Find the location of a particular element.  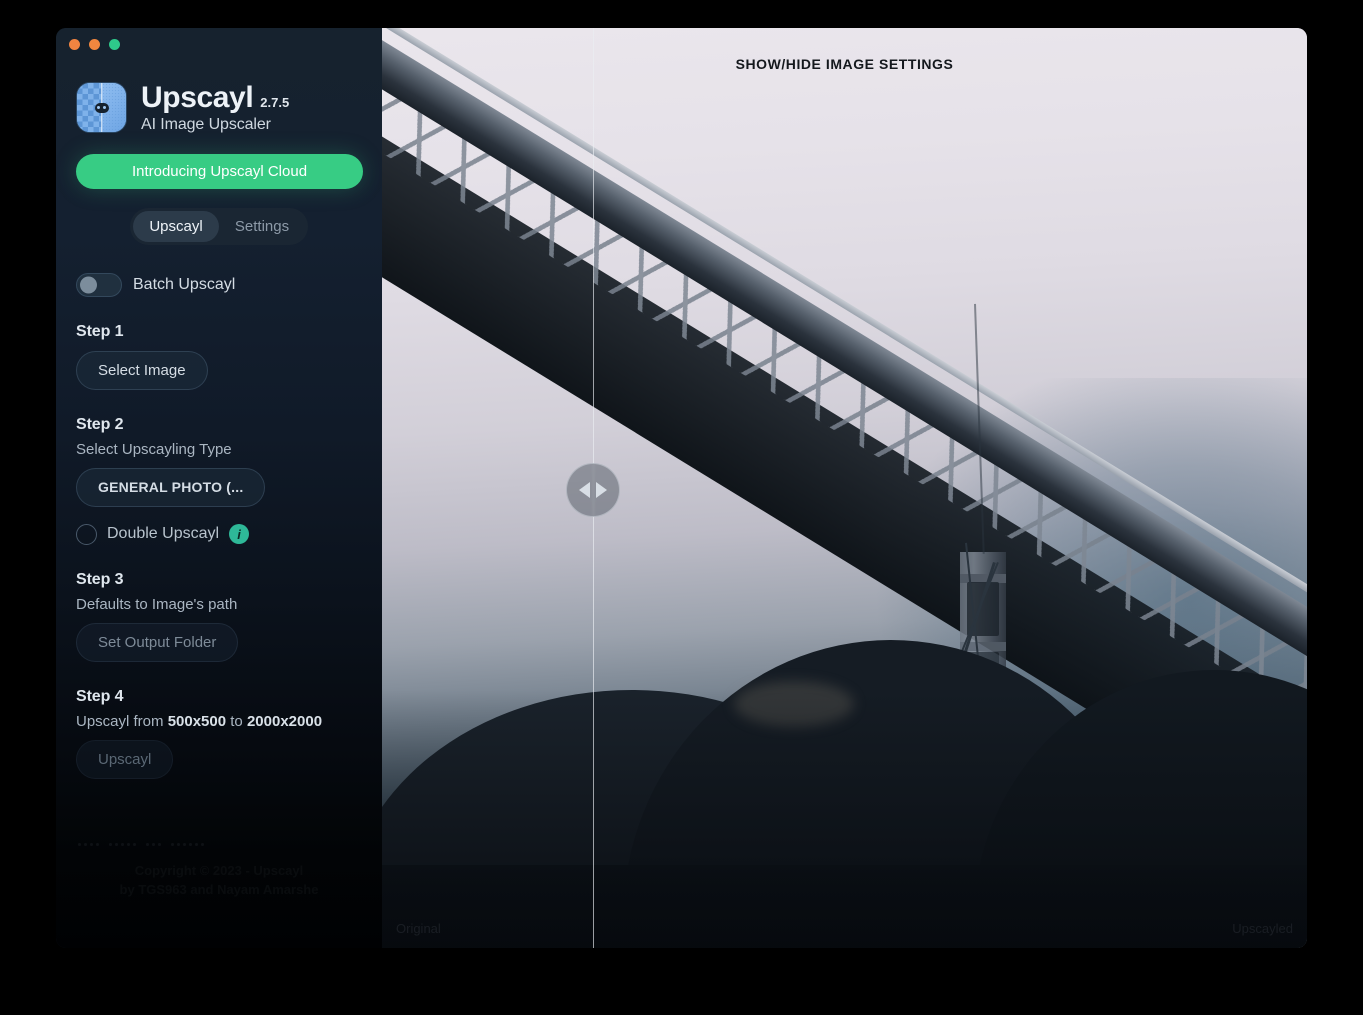

step-4-description: Upscayl from 500x500 to 2000x2000 is located at coordinates (219, 721).